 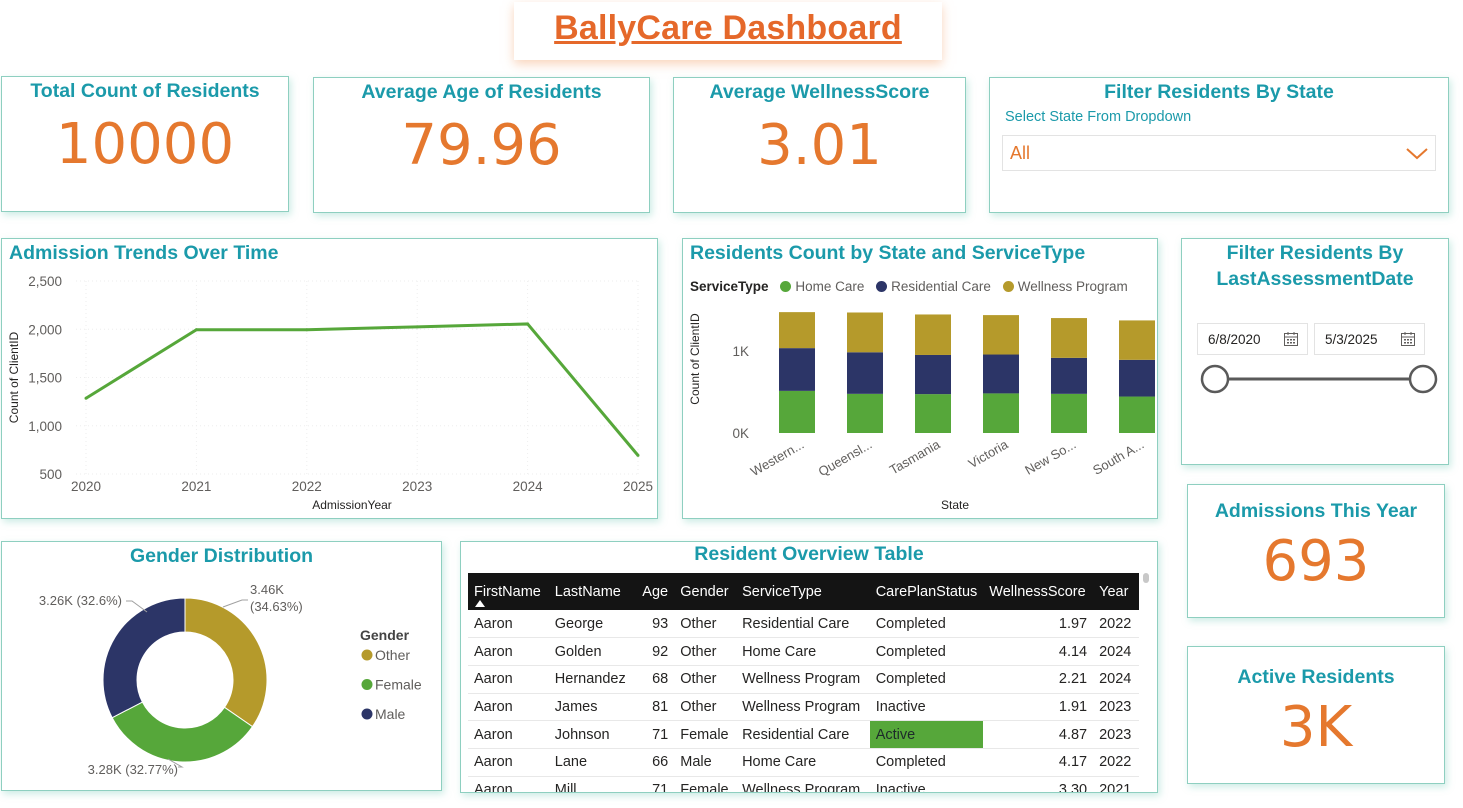 I want to click on table-cell: Residential Care, so click(x=803, y=734).